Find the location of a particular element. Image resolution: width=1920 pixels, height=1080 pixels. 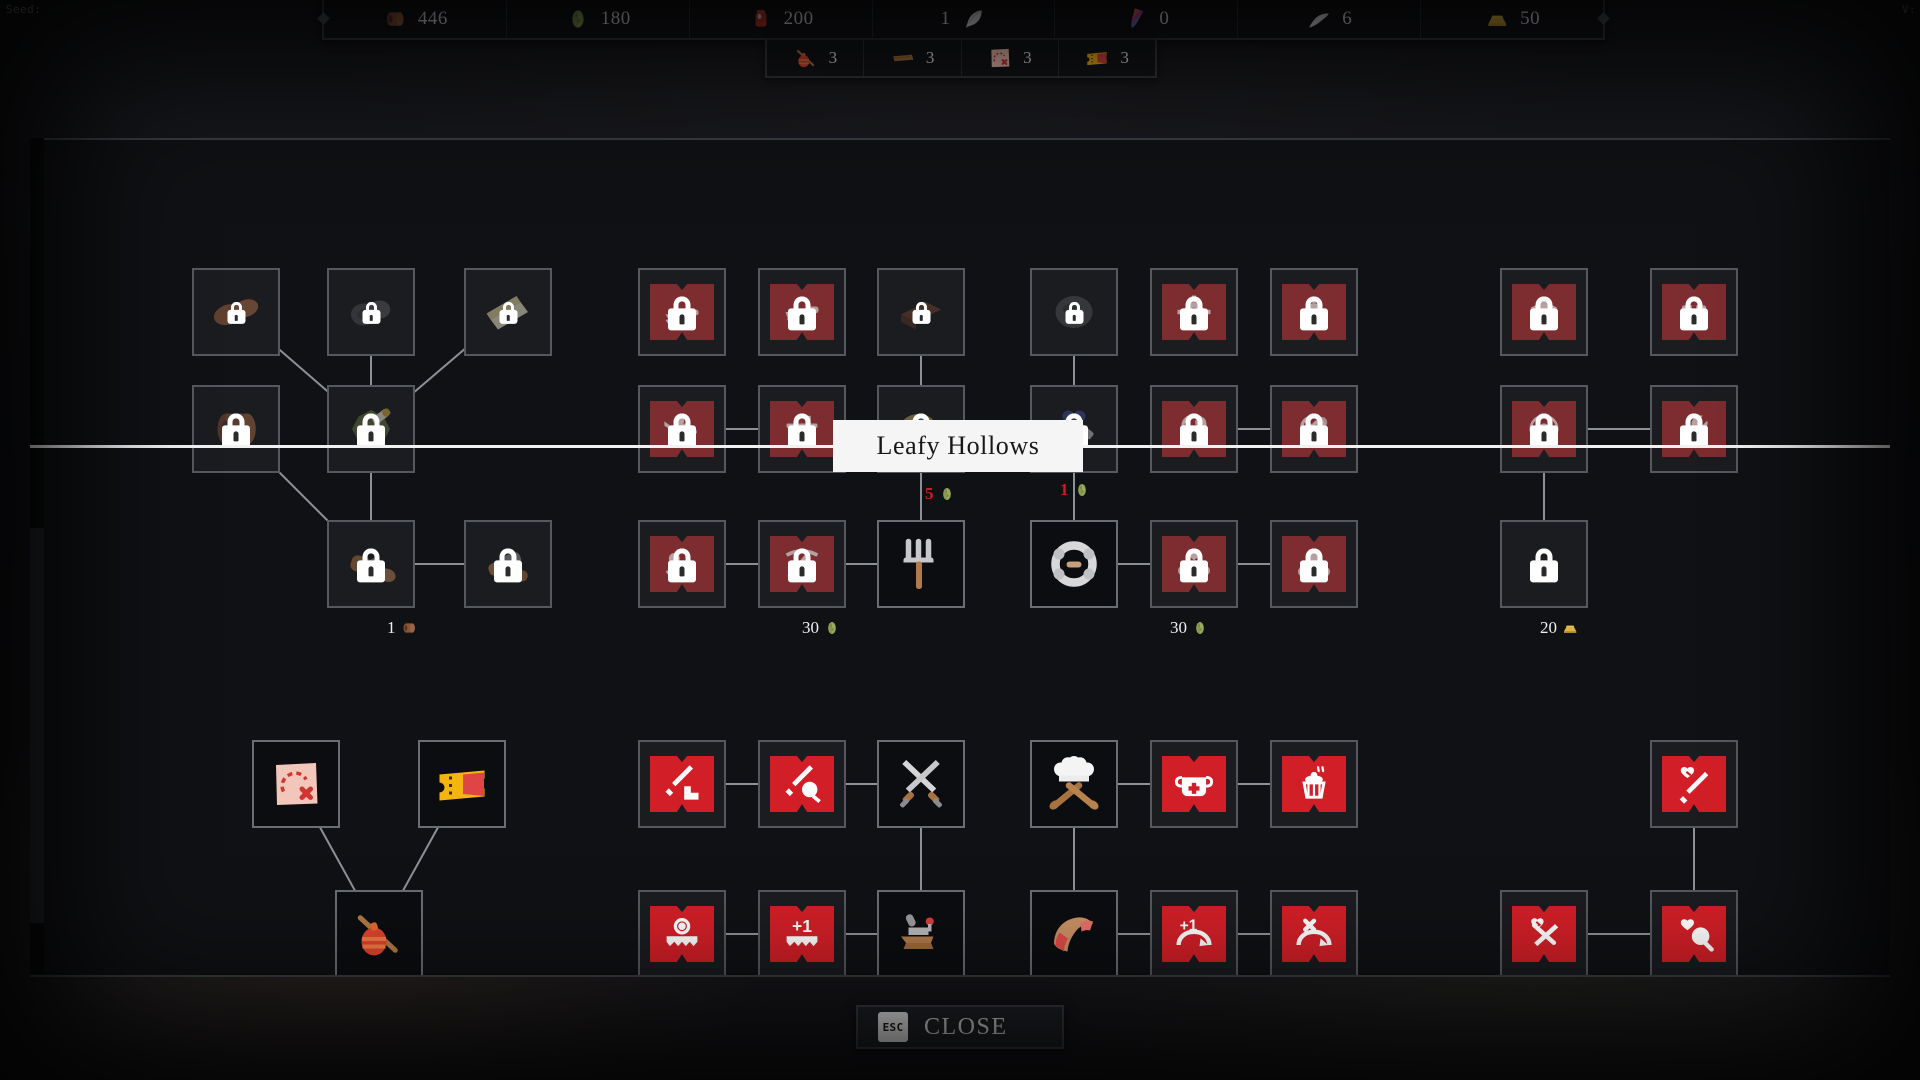

tree-node-rock is located at coordinates (371, 312).